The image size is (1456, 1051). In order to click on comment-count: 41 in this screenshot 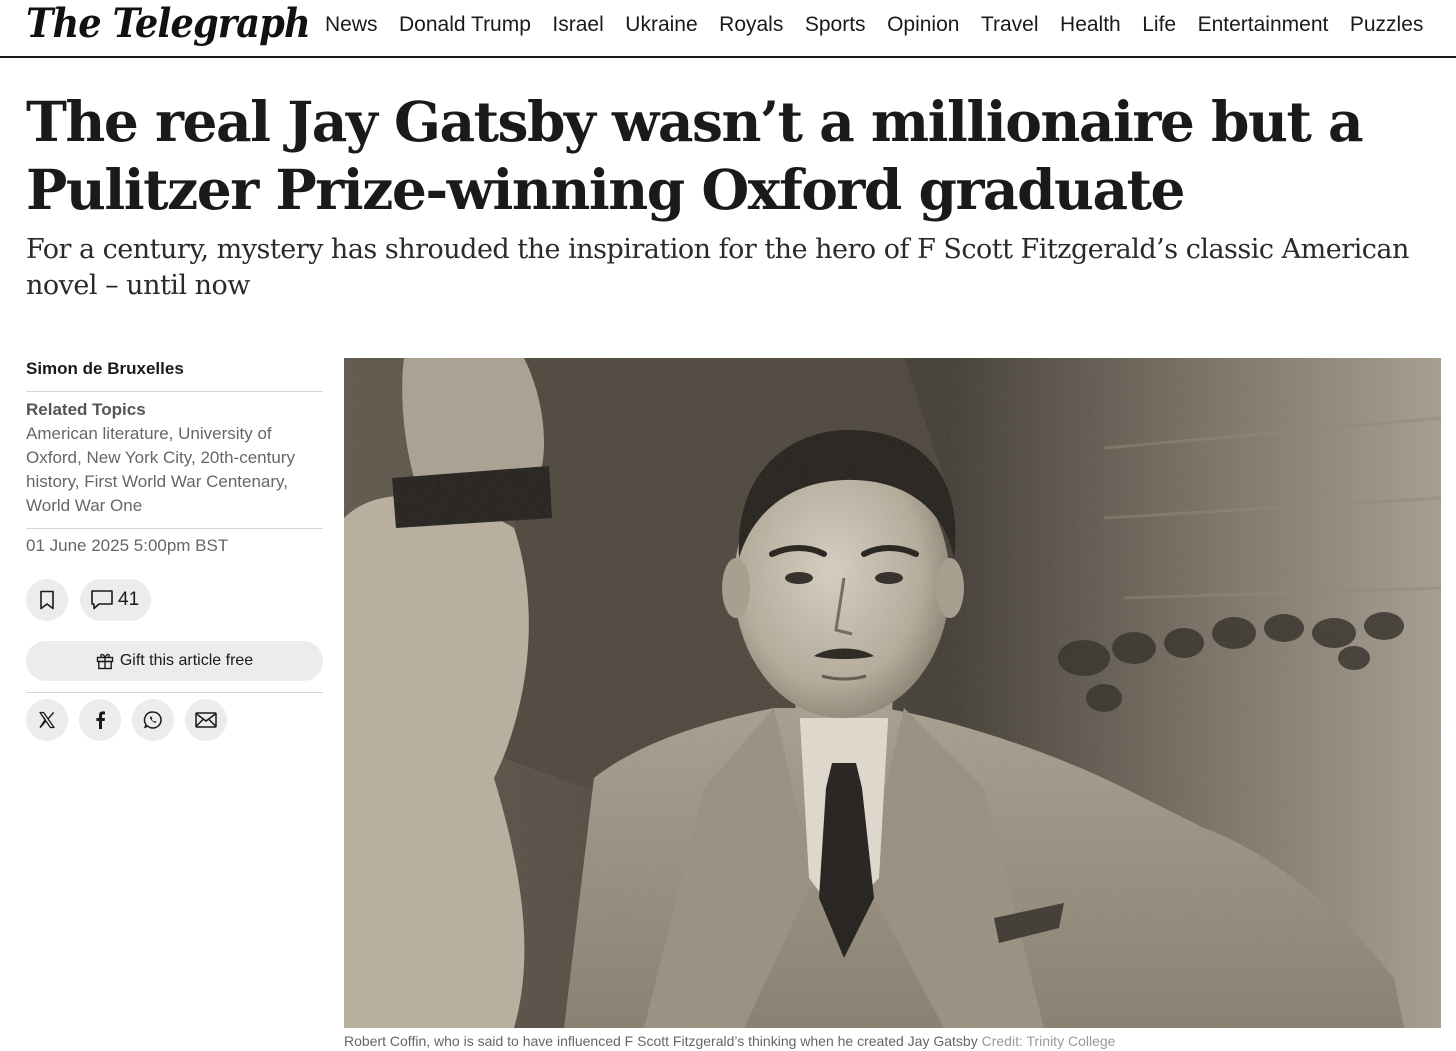, I will do `click(129, 599)`.